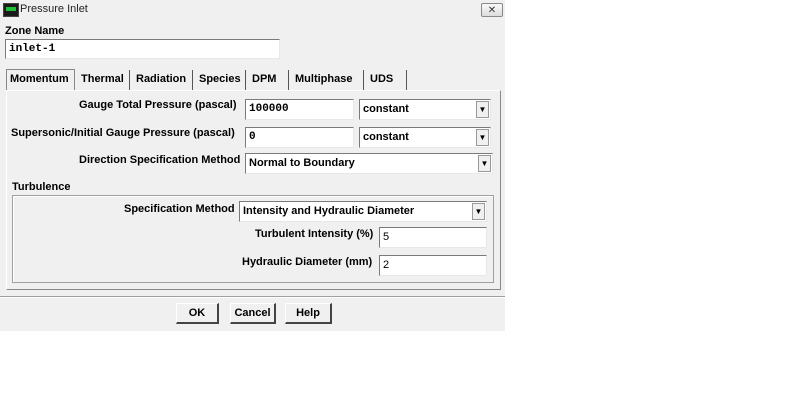 The image size is (800, 400). Describe the element at coordinates (386, 109) in the screenshot. I see `gauge-total-pressure-method-value: constant` at that location.